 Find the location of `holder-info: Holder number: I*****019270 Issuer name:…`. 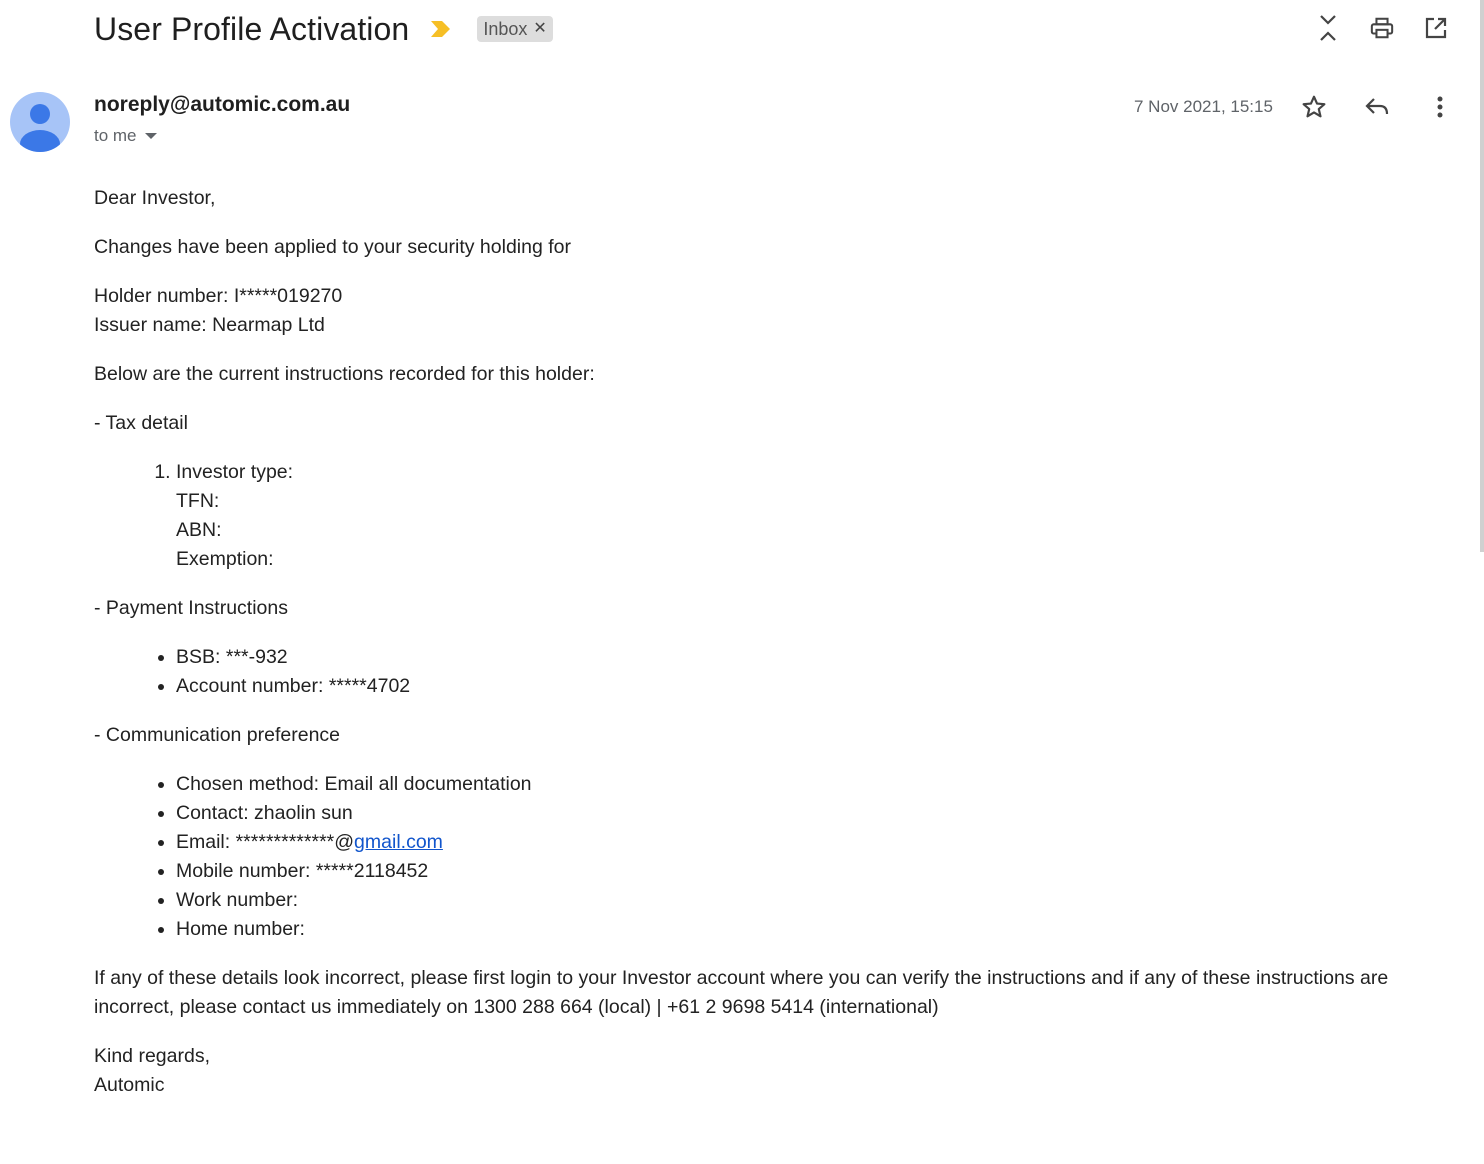

holder-info: Holder number: I*****019270 Issuer name:… is located at coordinates (759, 311).